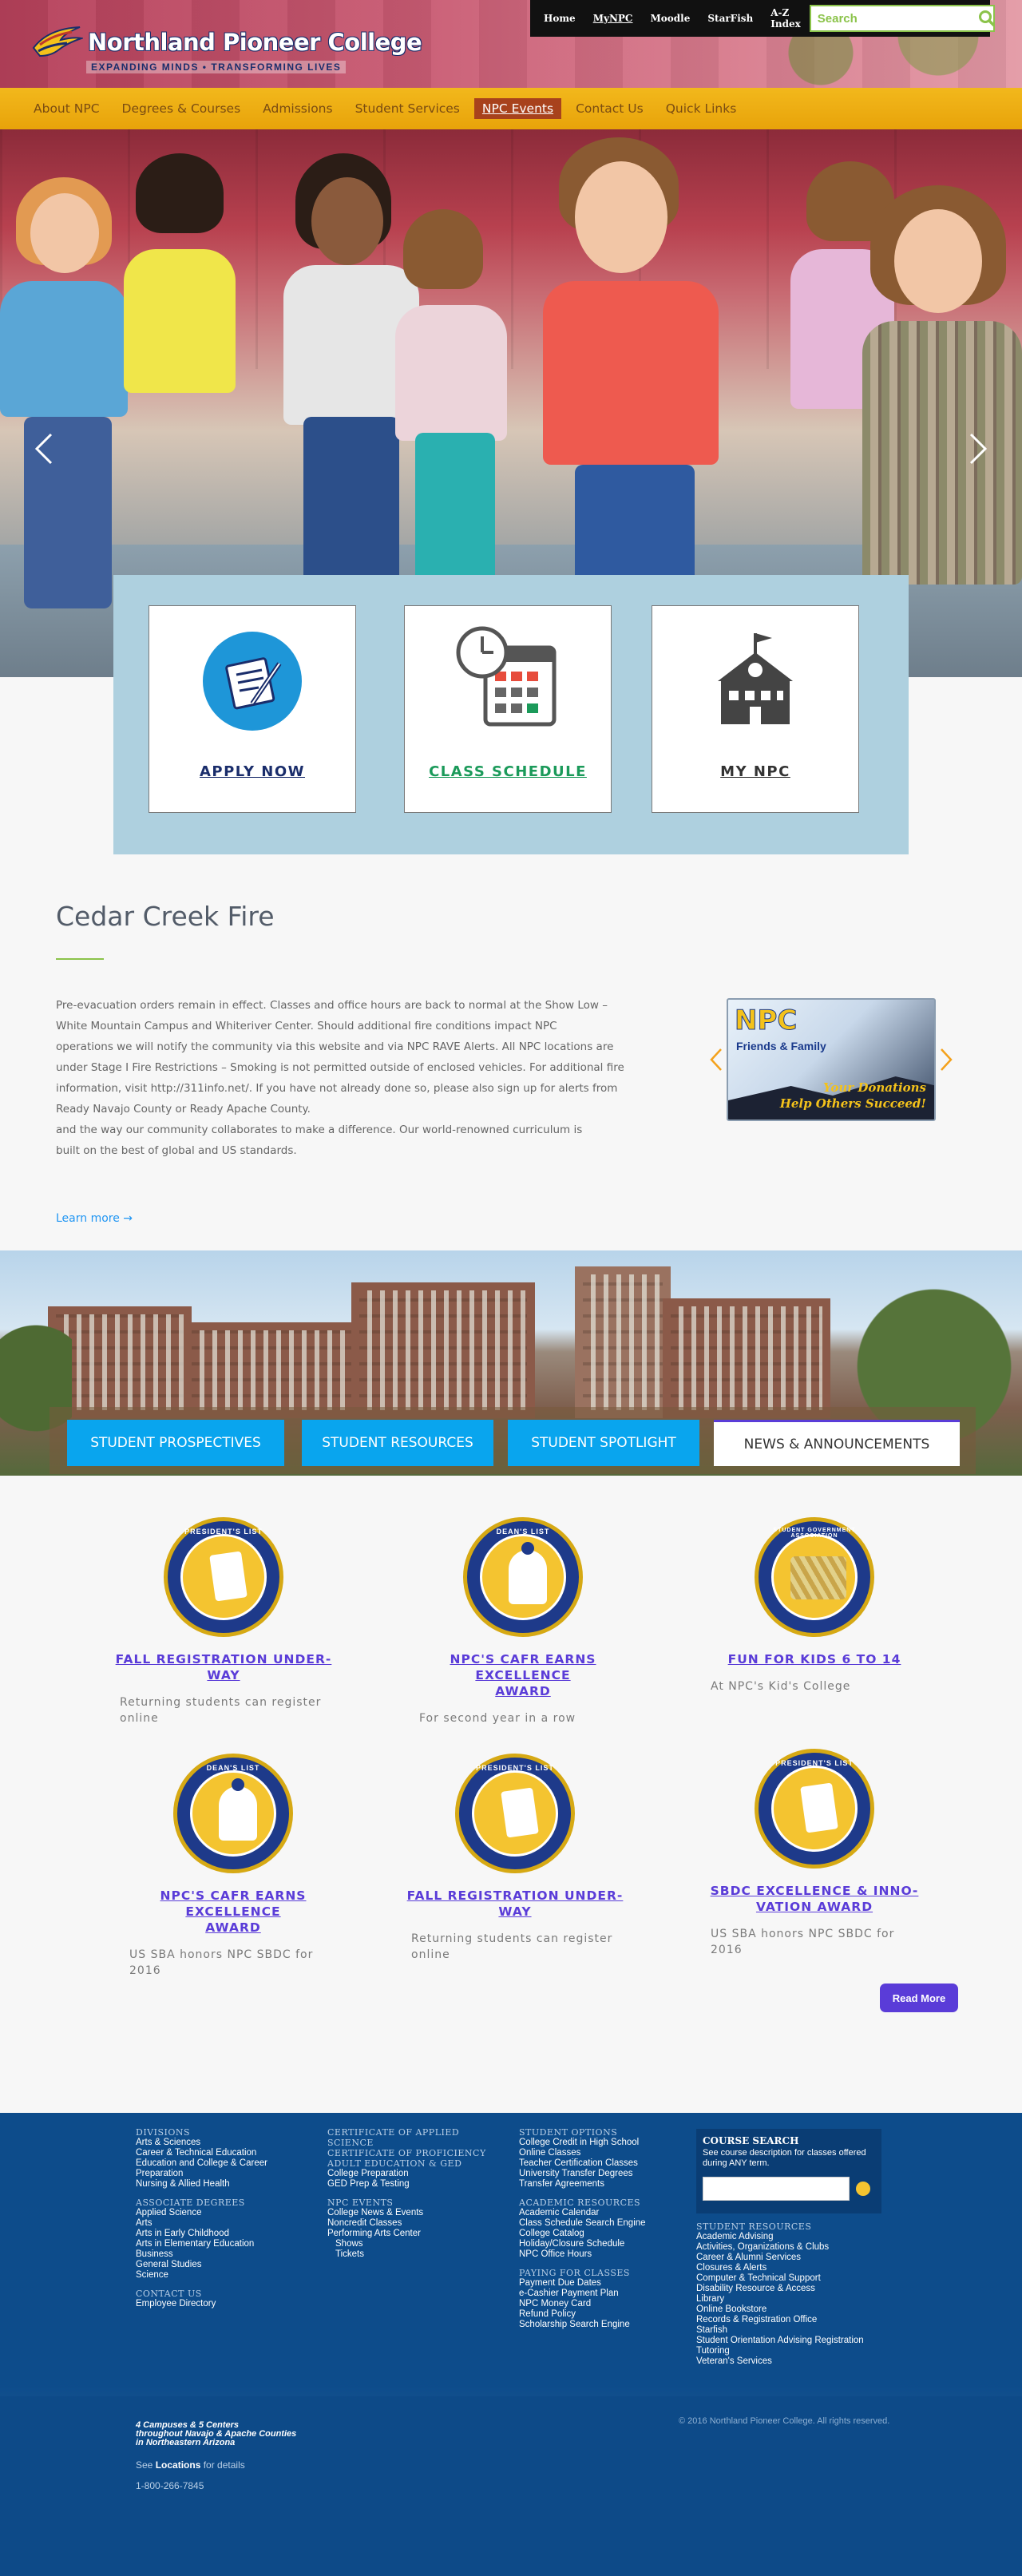 The height and width of the screenshot is (2576, 1022). Describe the element at coordinates (406, 2132) in the screenshot. I see `footer-heading: CERTIFICATE OF APPLIED` at that location.